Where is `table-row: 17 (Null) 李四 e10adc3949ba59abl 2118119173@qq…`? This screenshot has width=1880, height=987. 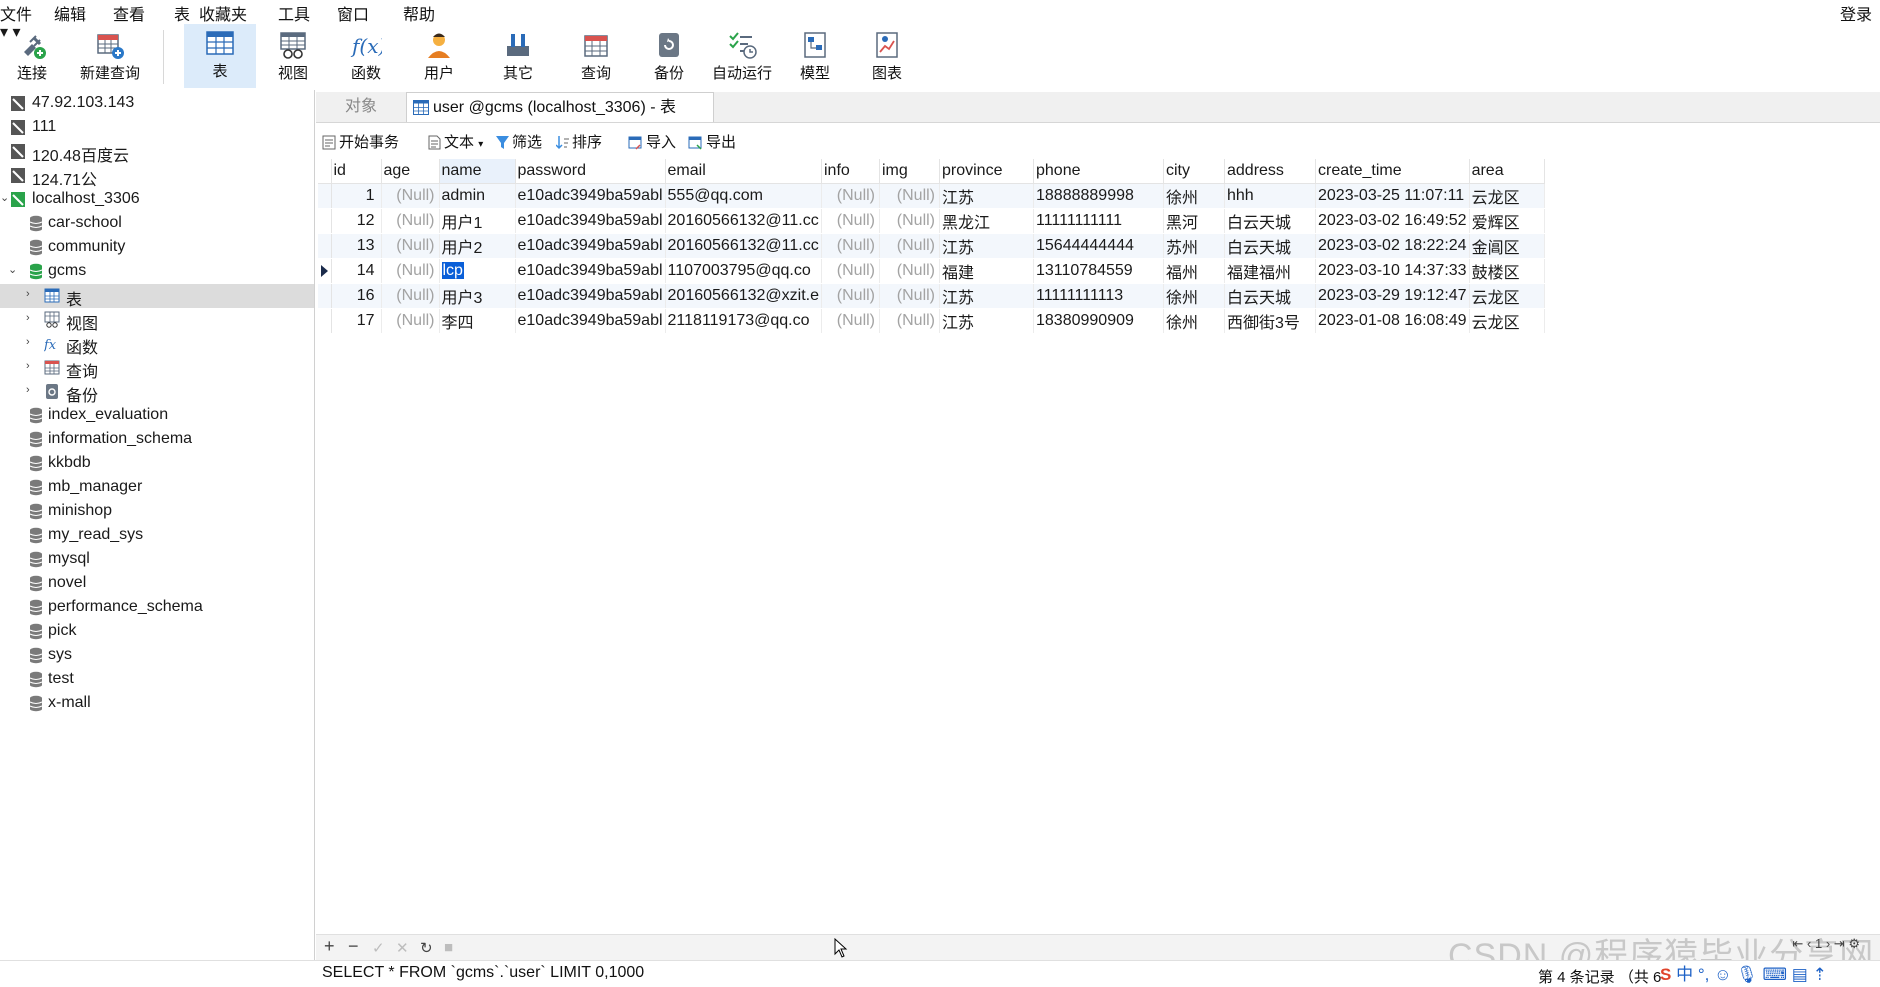 table-row: 17 (Null) 李四 e10adc3949ba59abl 2118119173@qq… is located at coordinates (931, 321).